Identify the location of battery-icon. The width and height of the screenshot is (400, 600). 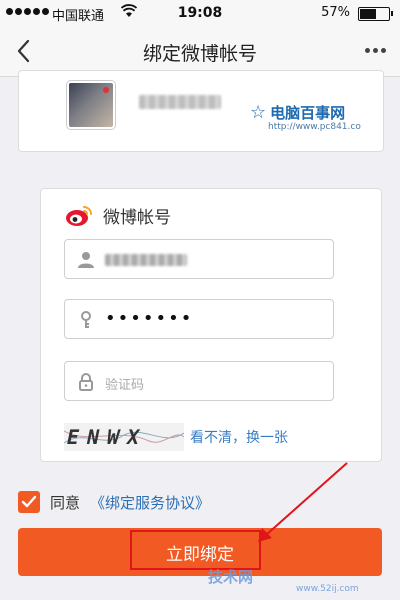
(375, 14).